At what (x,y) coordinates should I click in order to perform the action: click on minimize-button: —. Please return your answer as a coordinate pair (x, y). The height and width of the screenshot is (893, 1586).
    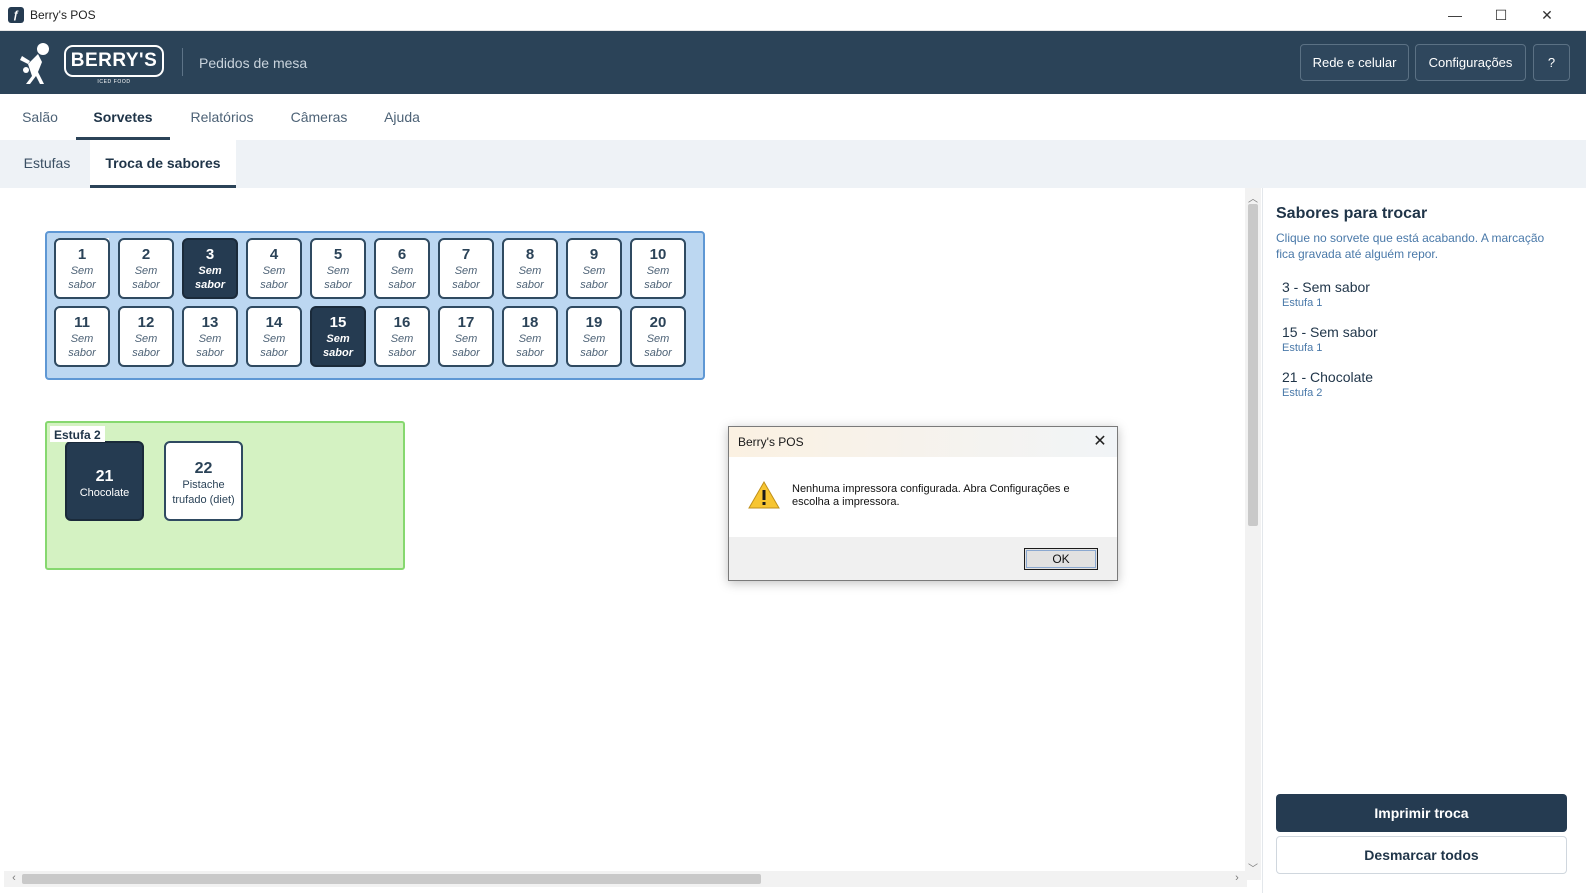
    Looking at the image, I should click on (1455, 15).